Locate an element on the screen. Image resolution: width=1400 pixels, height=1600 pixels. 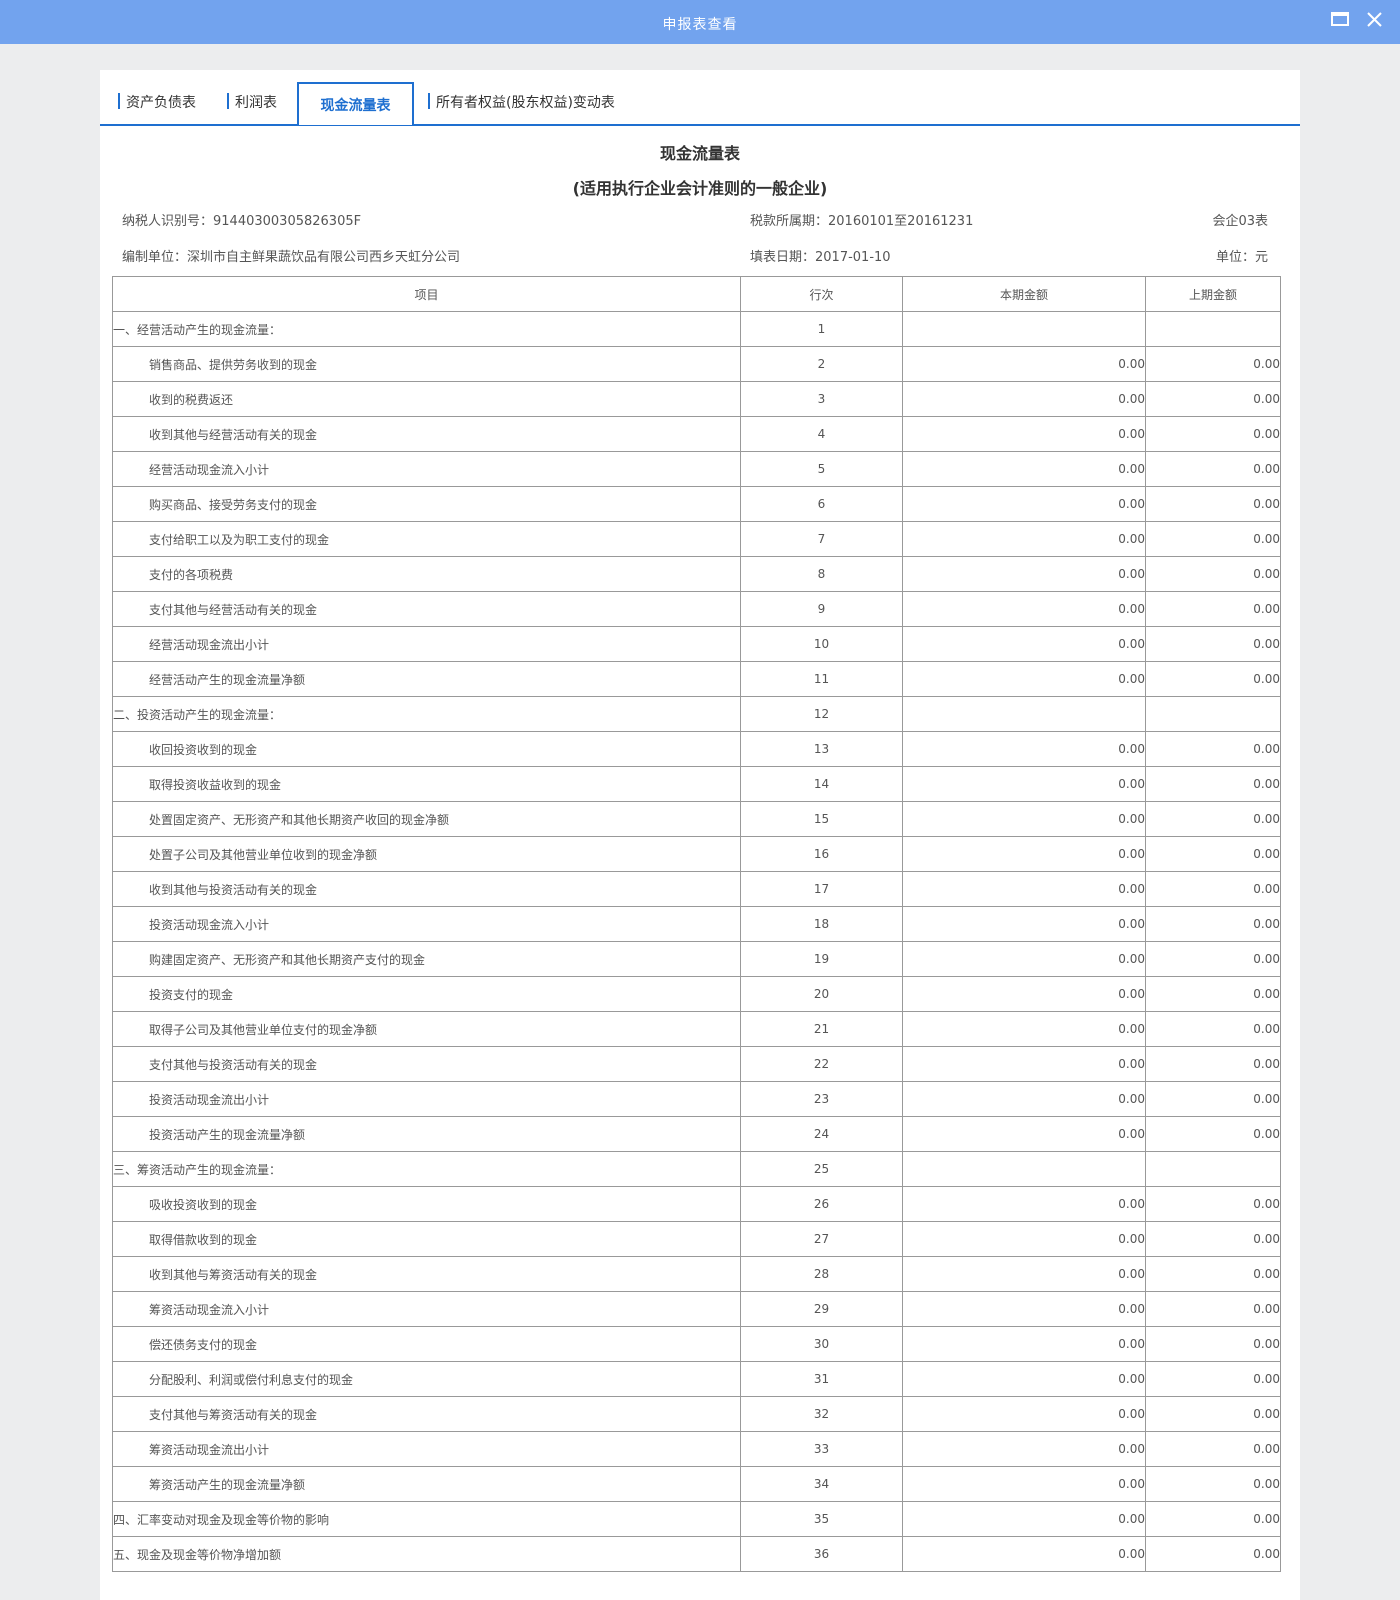
row-line: 3 is located at coordinates (821, 399).